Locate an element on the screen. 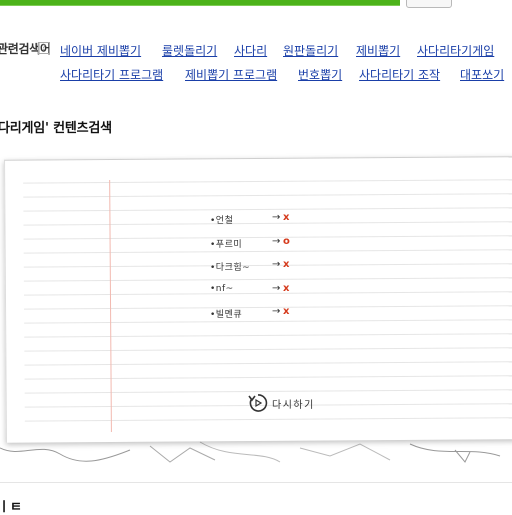 The height and width of the screenshot is (515, 512). related-keyword-link: 사다리 is located at coordinates (250, 50).